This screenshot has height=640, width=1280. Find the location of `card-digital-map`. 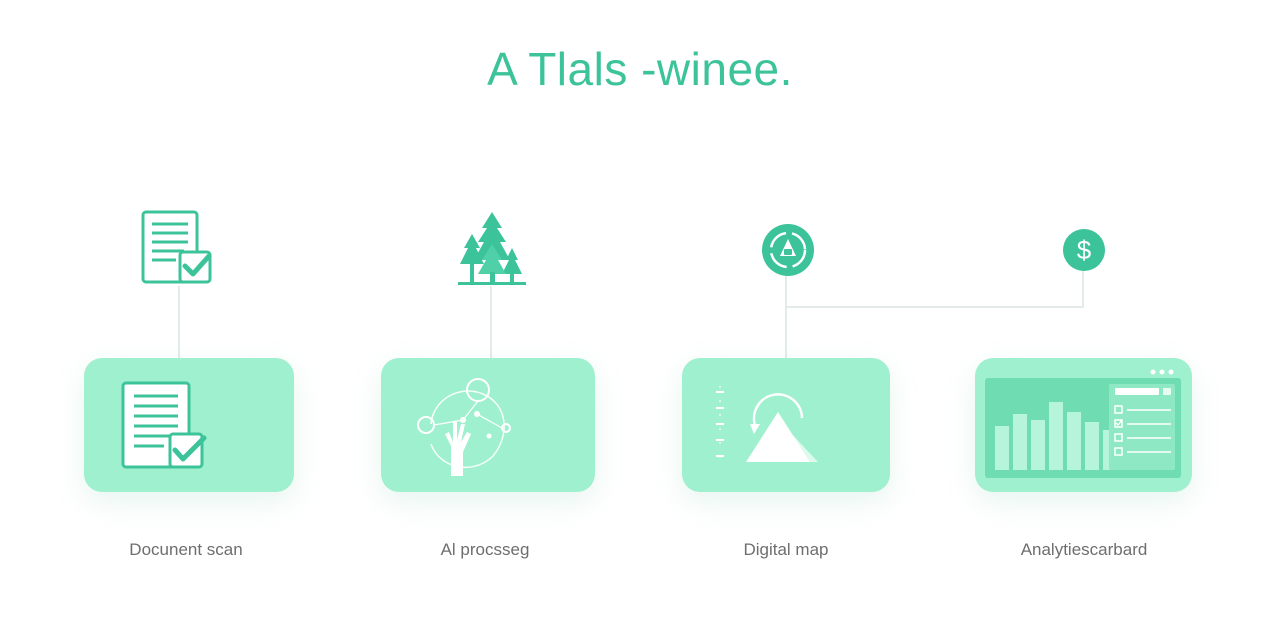

card-digital-map is located at coordinates (786, 425).